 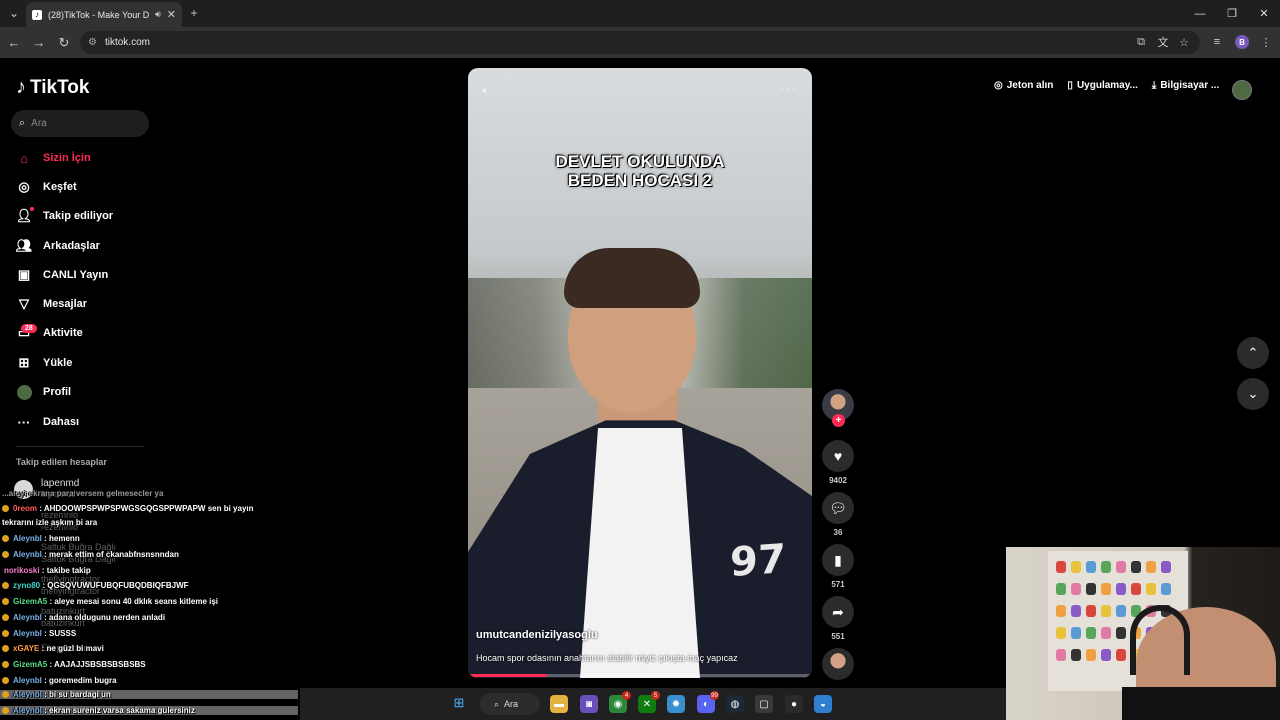 I want to click on browser-icon: ◒, so click(x=823, y=704).